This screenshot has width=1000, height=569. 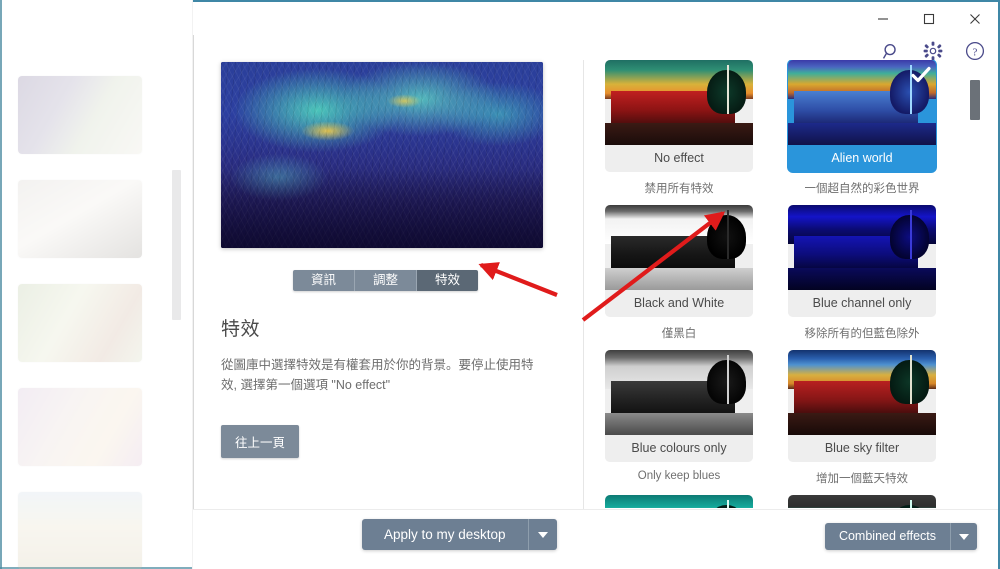 What do you see at coordinates (679, 476) in the screenshot?
I see `effect-description: Only keep blues` at bounding box center [679, 476].